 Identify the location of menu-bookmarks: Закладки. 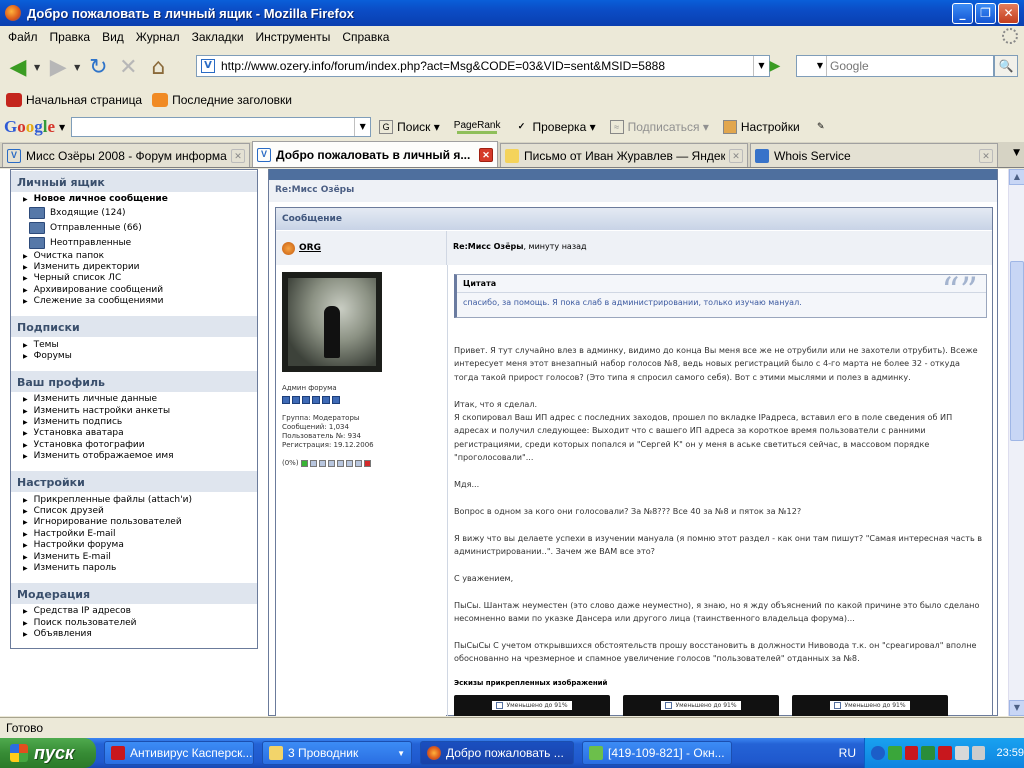
(218, 37).